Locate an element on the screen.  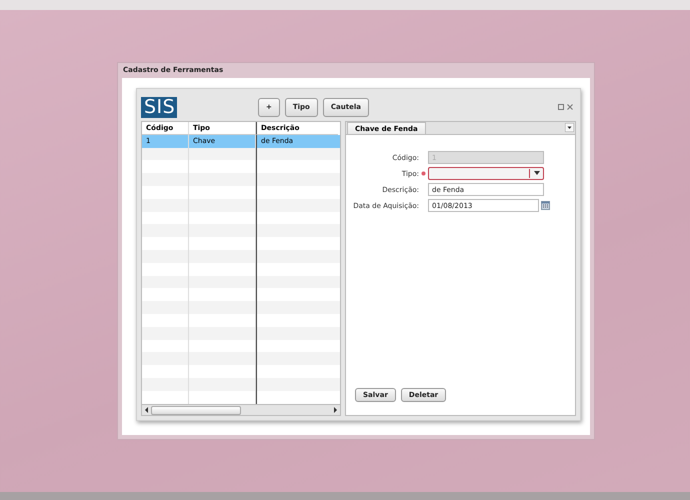
caret-icon is located at coordinates (537, 173).